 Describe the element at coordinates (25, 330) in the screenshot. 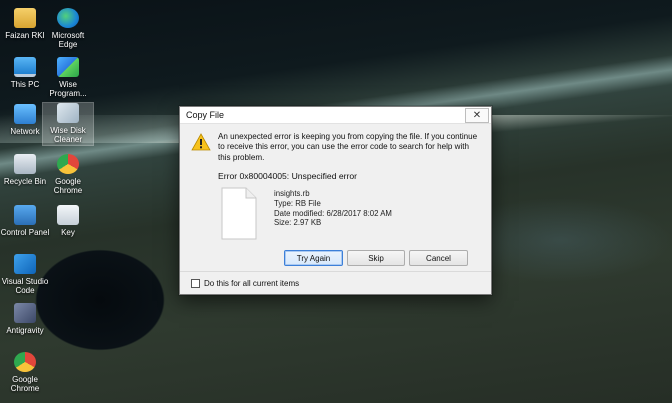

I see `desktop-icon-label: Antigravity` at that location.